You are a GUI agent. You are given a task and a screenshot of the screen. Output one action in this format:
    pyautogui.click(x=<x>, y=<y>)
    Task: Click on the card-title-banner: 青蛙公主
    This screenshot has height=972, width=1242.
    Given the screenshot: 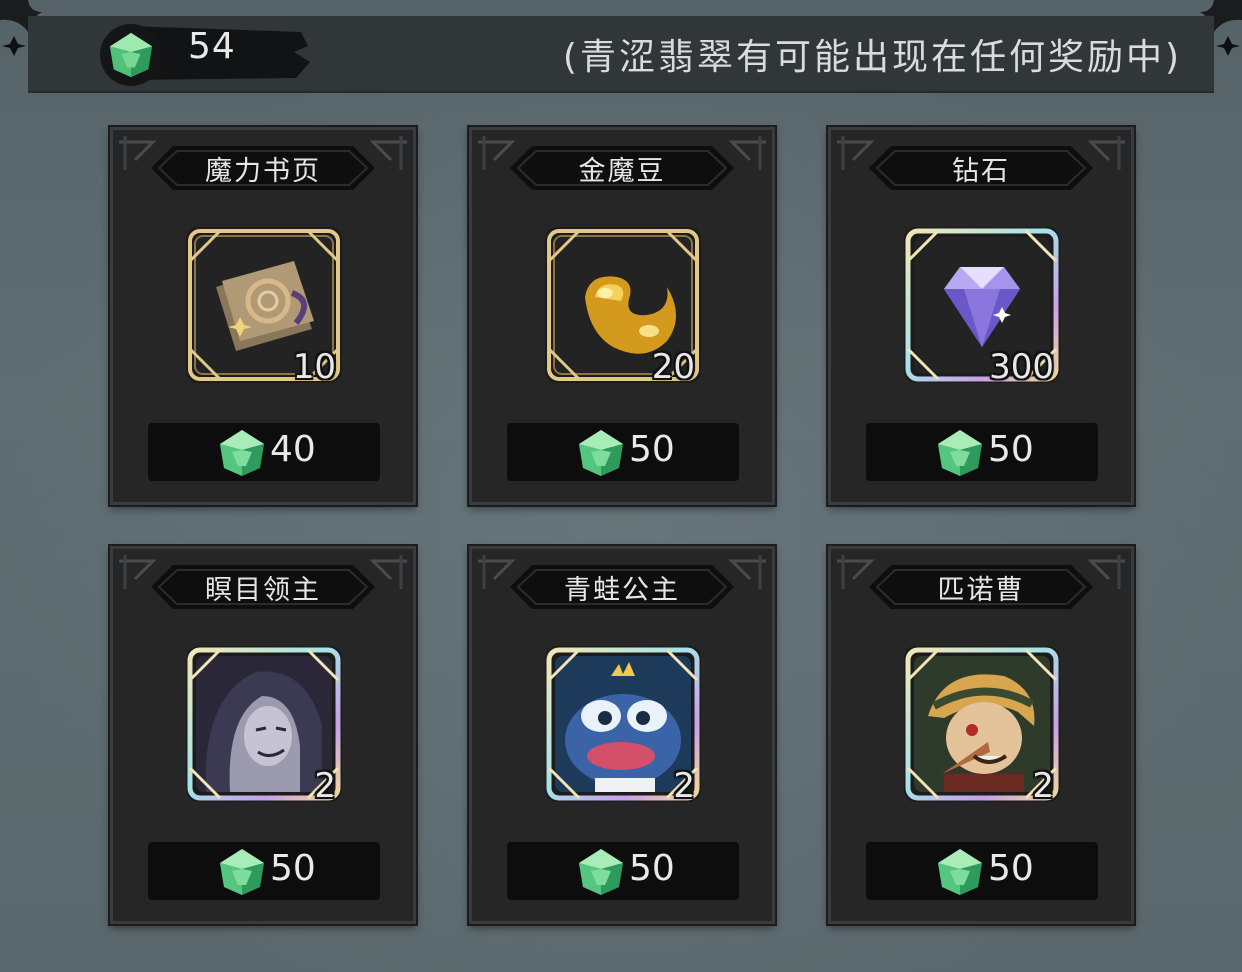 What is the action you would take?
    pyautogui.click(x=622, y=587)
    